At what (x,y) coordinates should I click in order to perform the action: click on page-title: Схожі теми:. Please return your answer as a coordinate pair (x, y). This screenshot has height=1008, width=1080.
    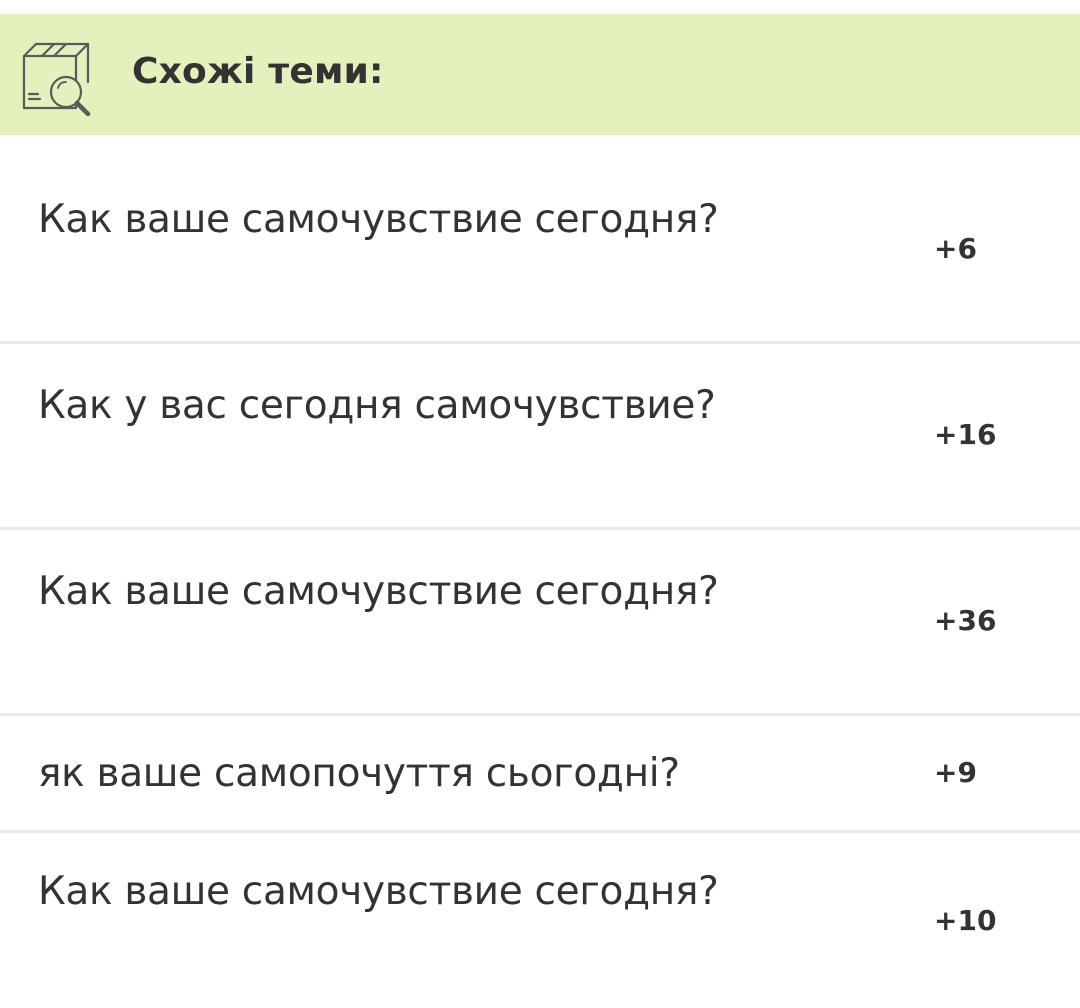
    Looking at the image, I should click on (258, 71).